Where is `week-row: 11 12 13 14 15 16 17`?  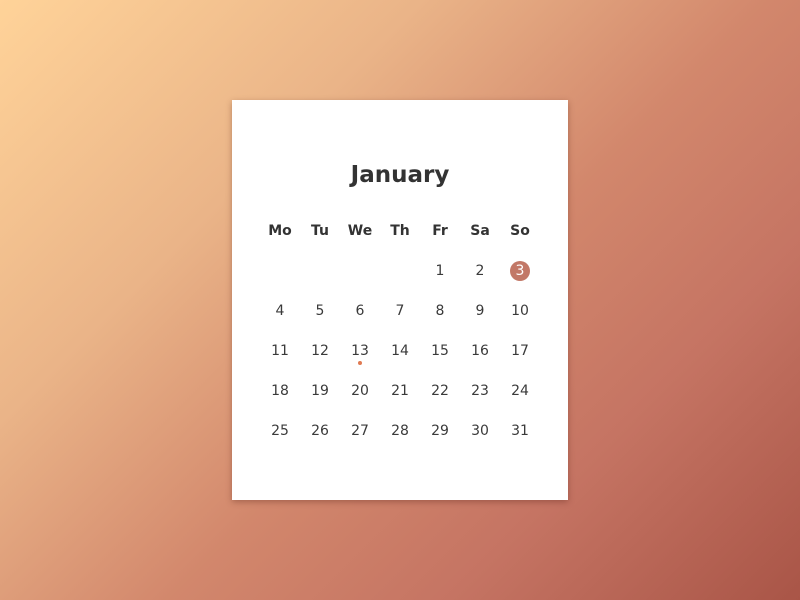
week-row: 11 12 13 14 15 16 17 is located at coordinates (400, 351).